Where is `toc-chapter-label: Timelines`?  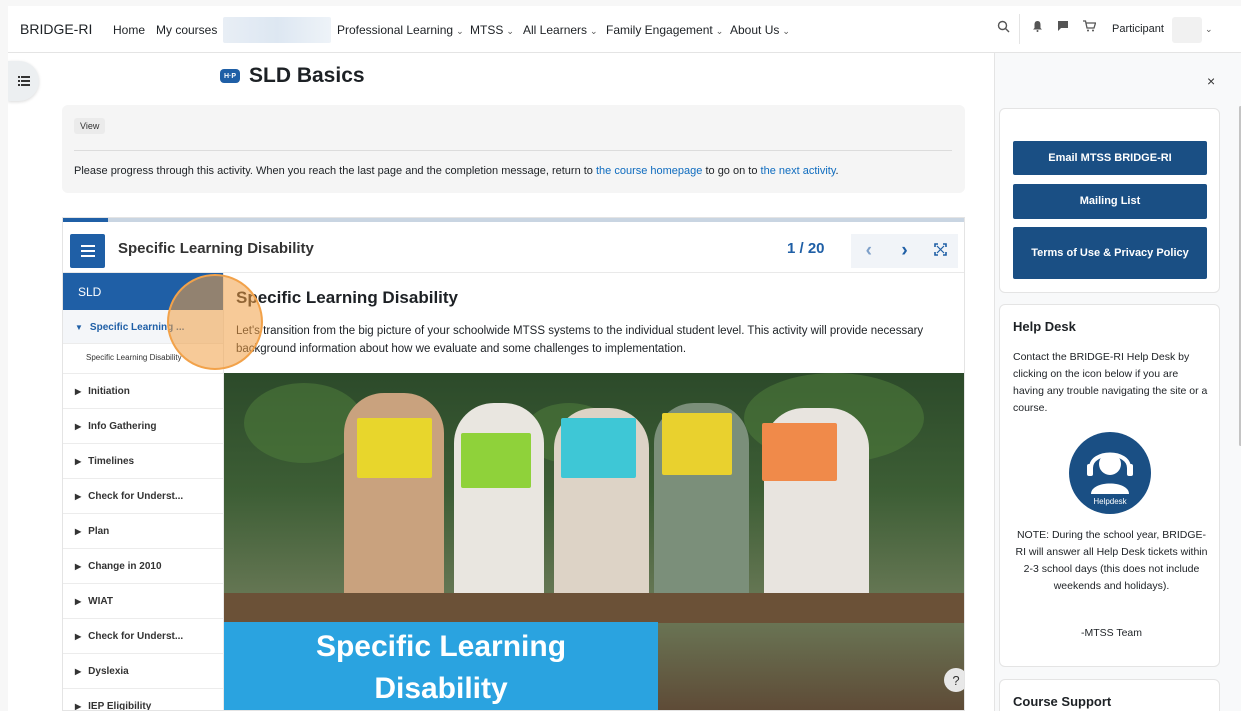
toc-chapter-label: Timelines is located at coordinates (111, 461).